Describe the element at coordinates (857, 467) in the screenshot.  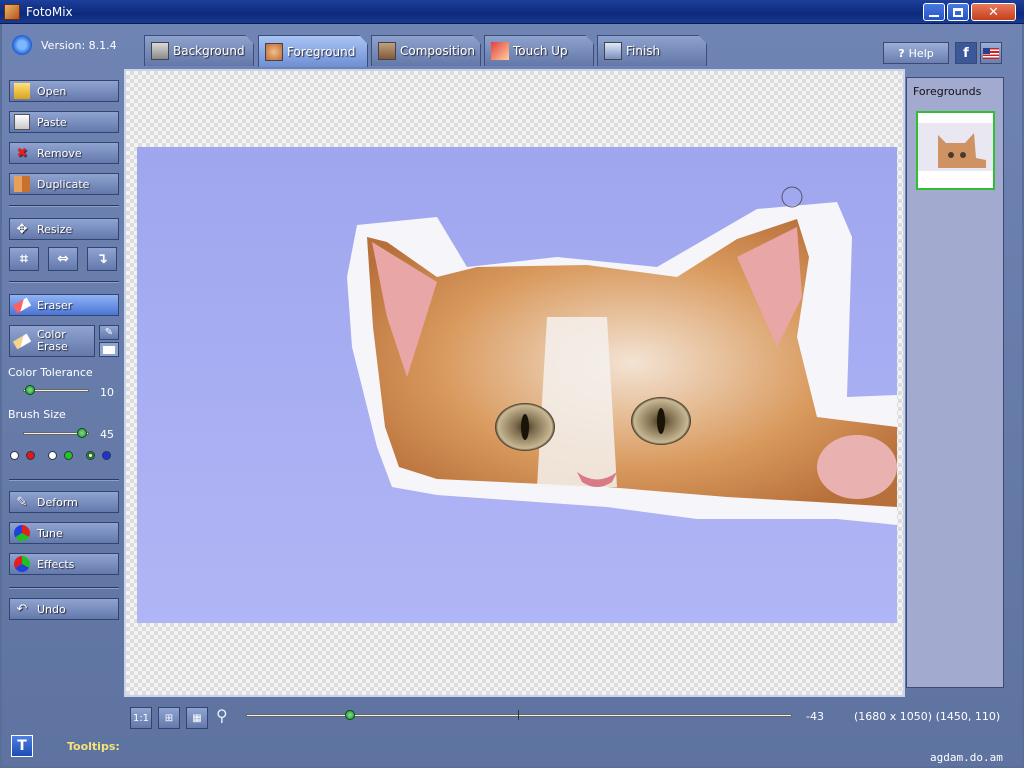
I see `kitten-paw` at that location.